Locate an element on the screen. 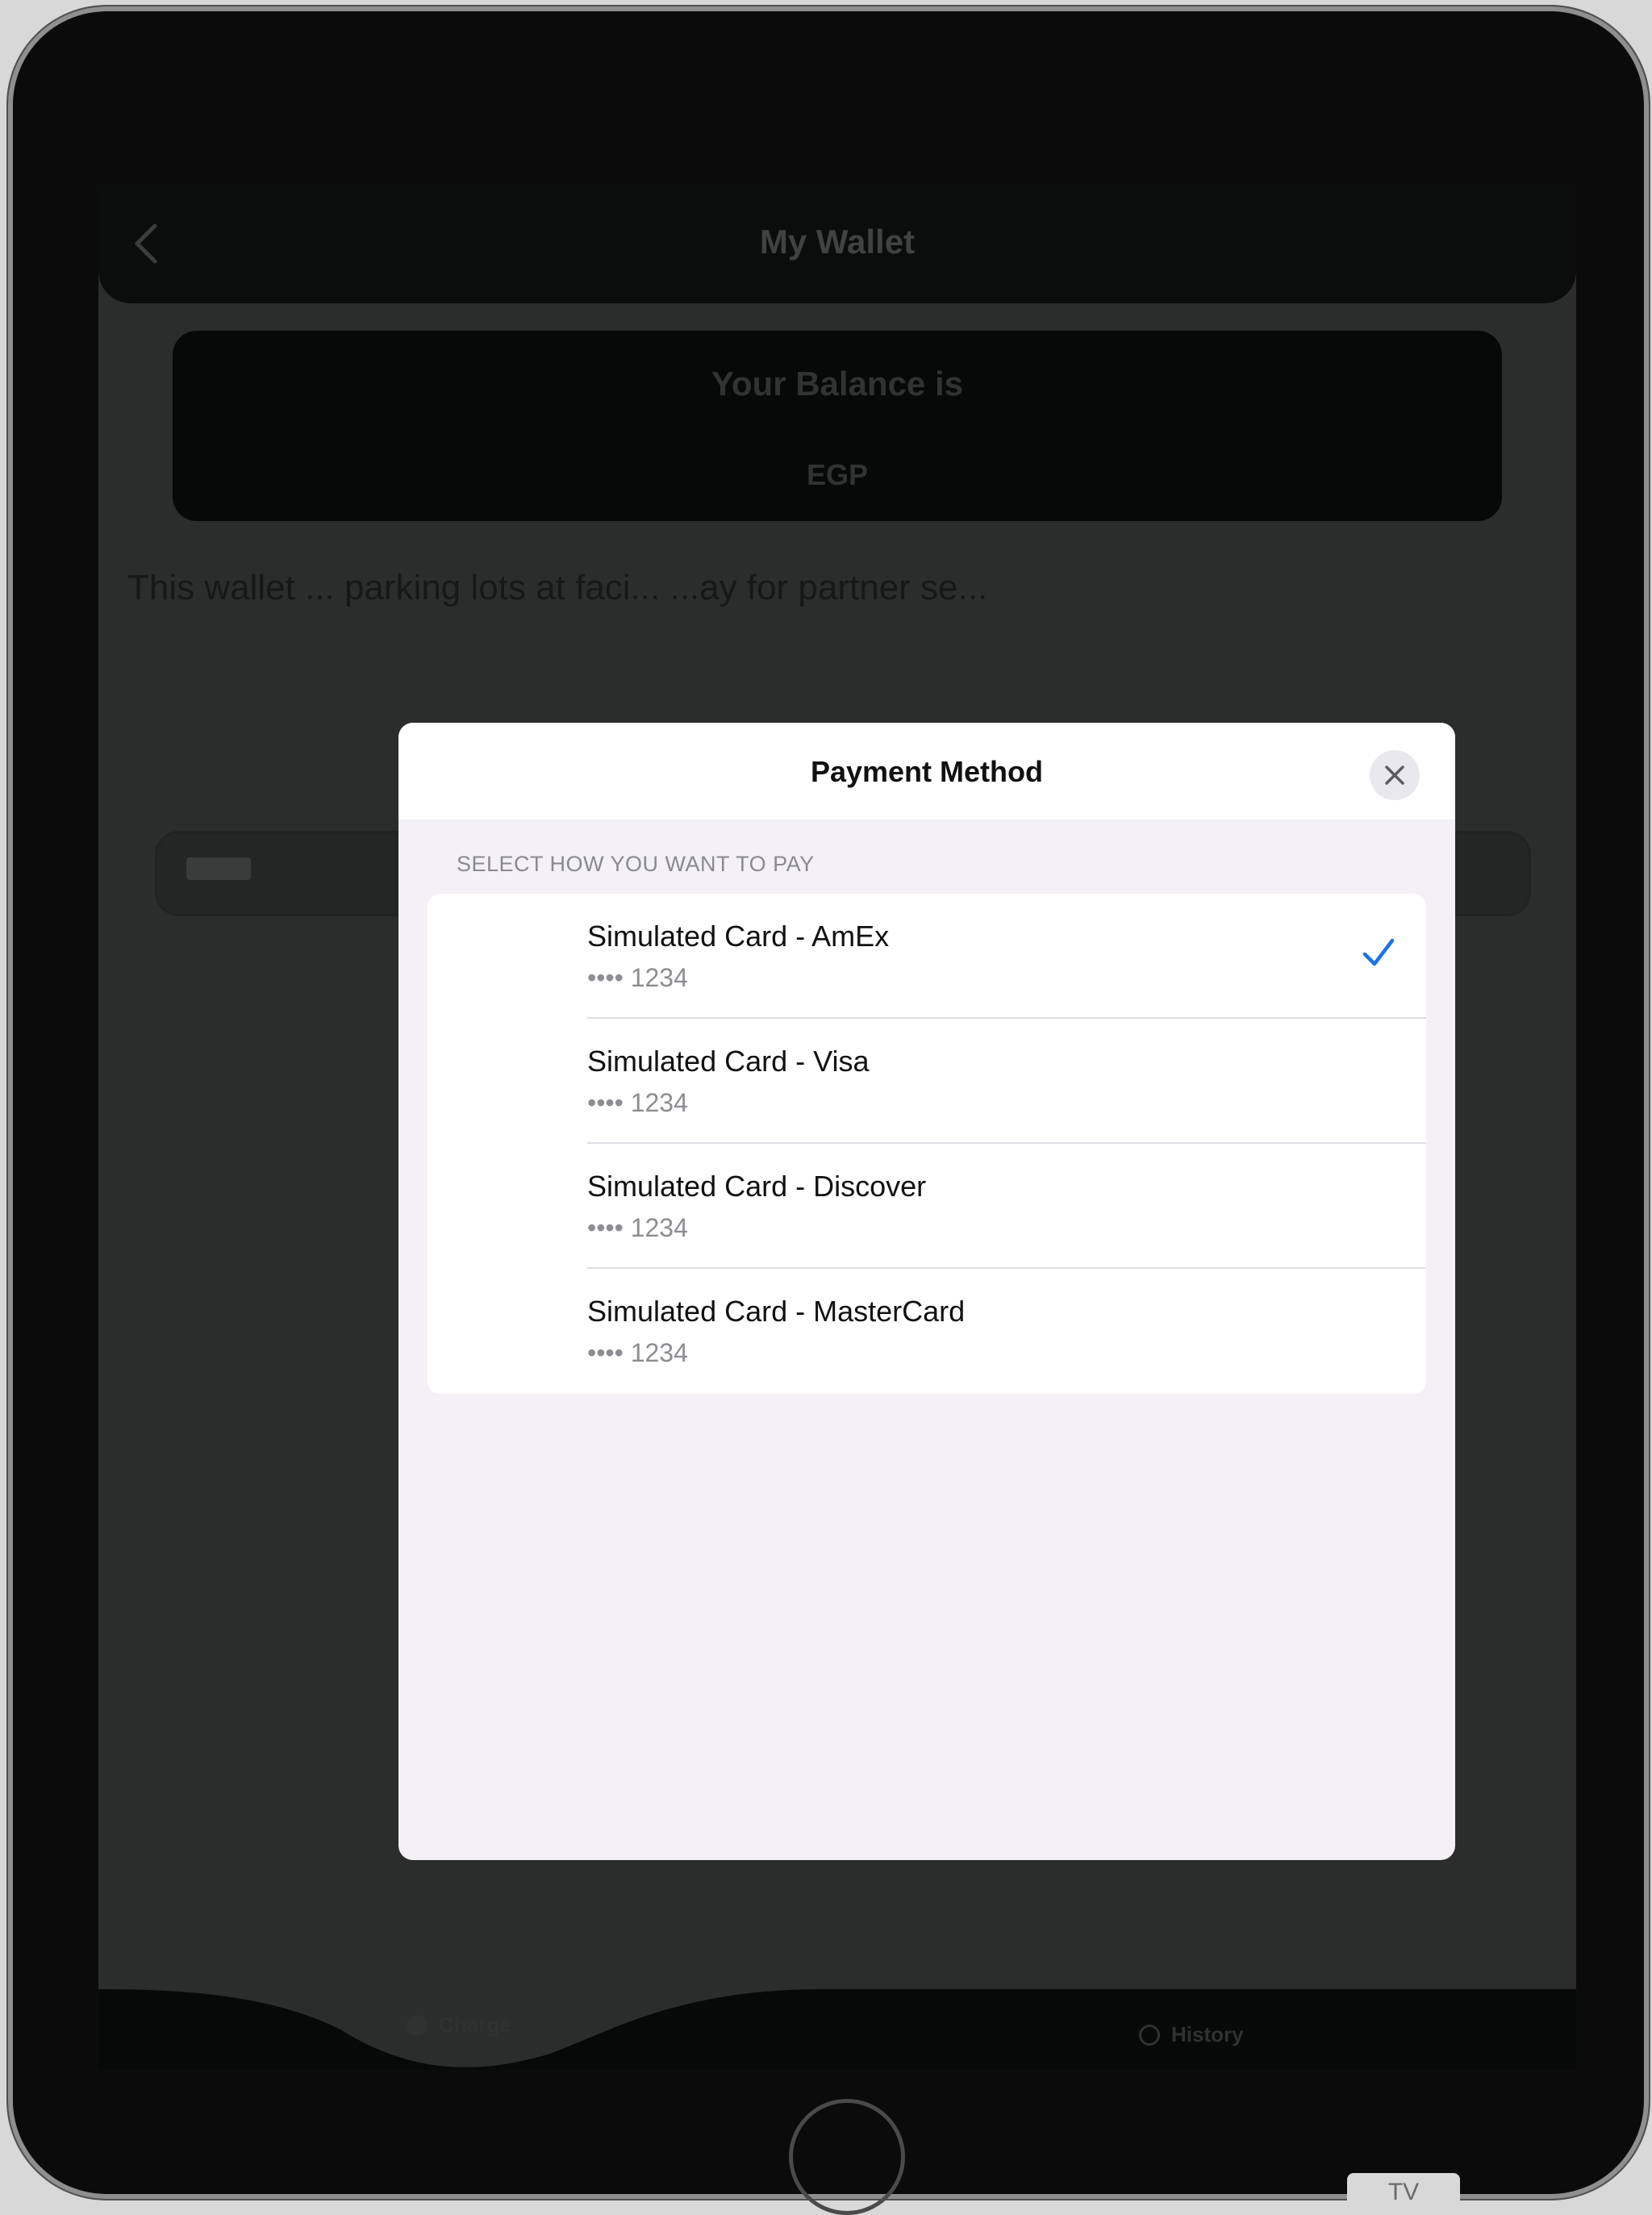  charge-icon is located at coordinates (417, 2025).